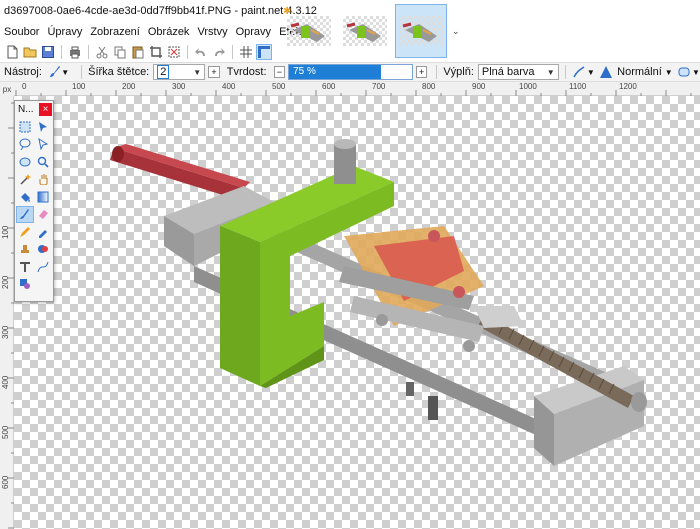  I want to click on eraser-icon, so click(43, 214).